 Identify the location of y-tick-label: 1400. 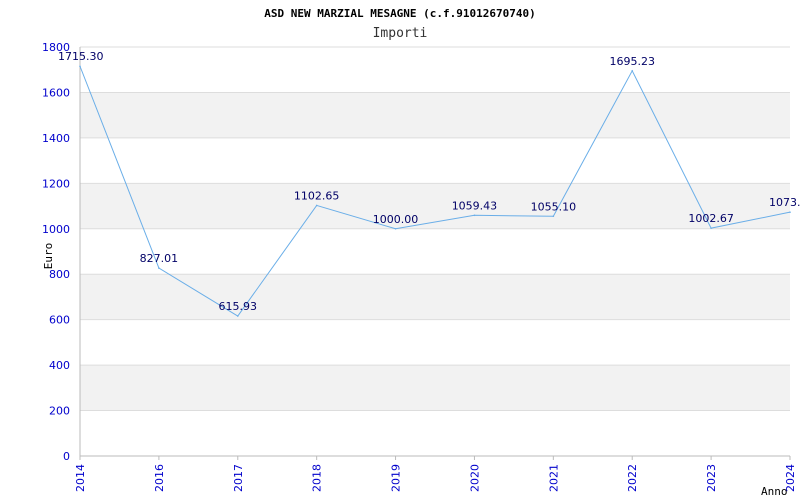
(56, 138).